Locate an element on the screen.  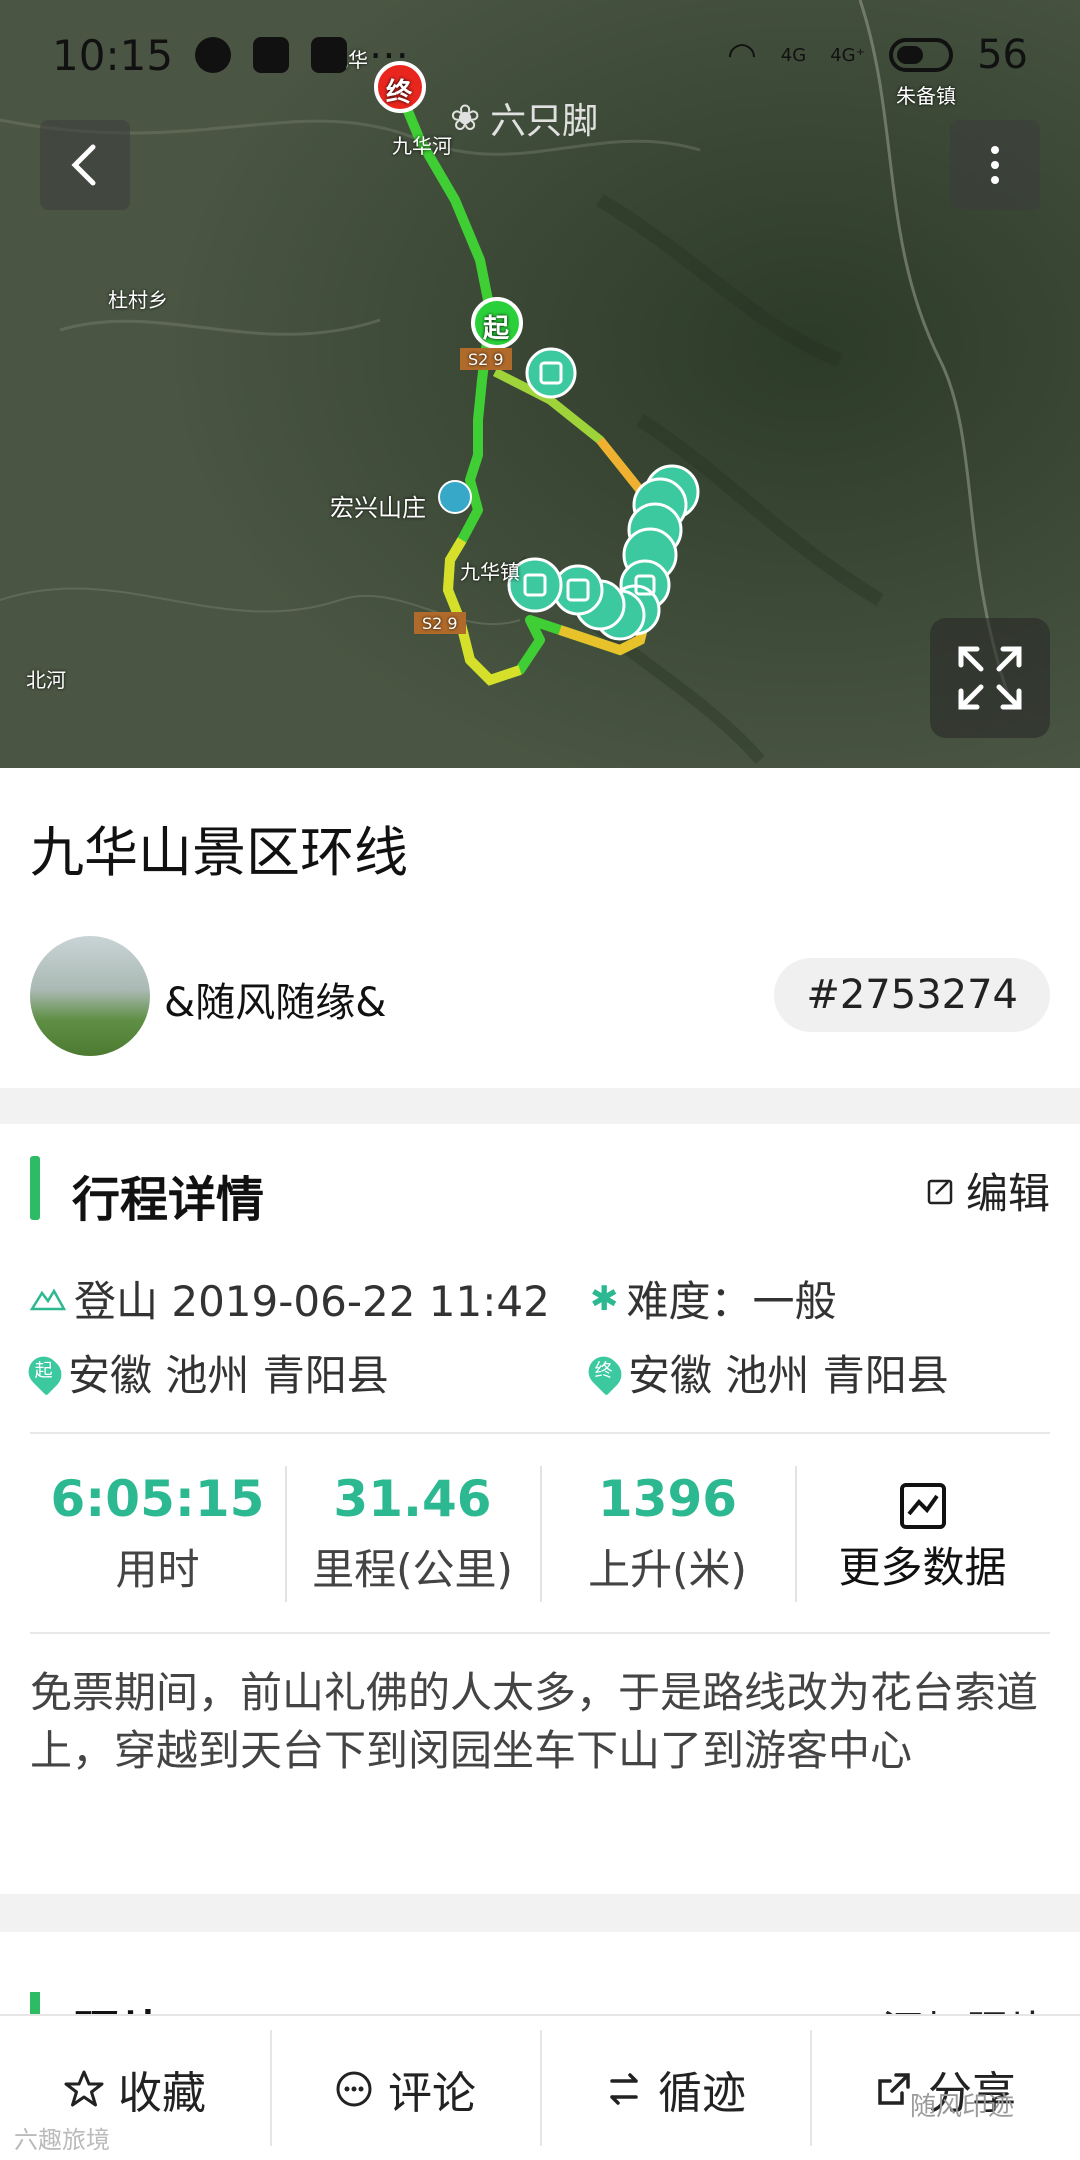
back-button is located at coordinates (85, 165).